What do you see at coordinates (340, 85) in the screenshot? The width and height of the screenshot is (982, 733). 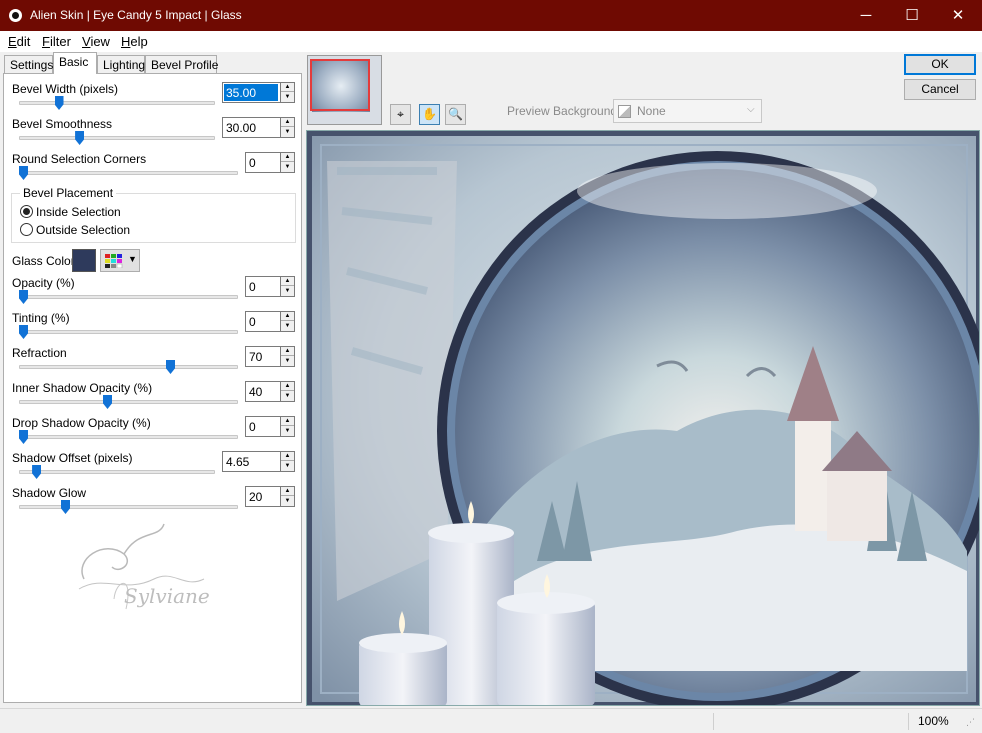 I see `viewport-rectangle` at bounding box center [340, 85].